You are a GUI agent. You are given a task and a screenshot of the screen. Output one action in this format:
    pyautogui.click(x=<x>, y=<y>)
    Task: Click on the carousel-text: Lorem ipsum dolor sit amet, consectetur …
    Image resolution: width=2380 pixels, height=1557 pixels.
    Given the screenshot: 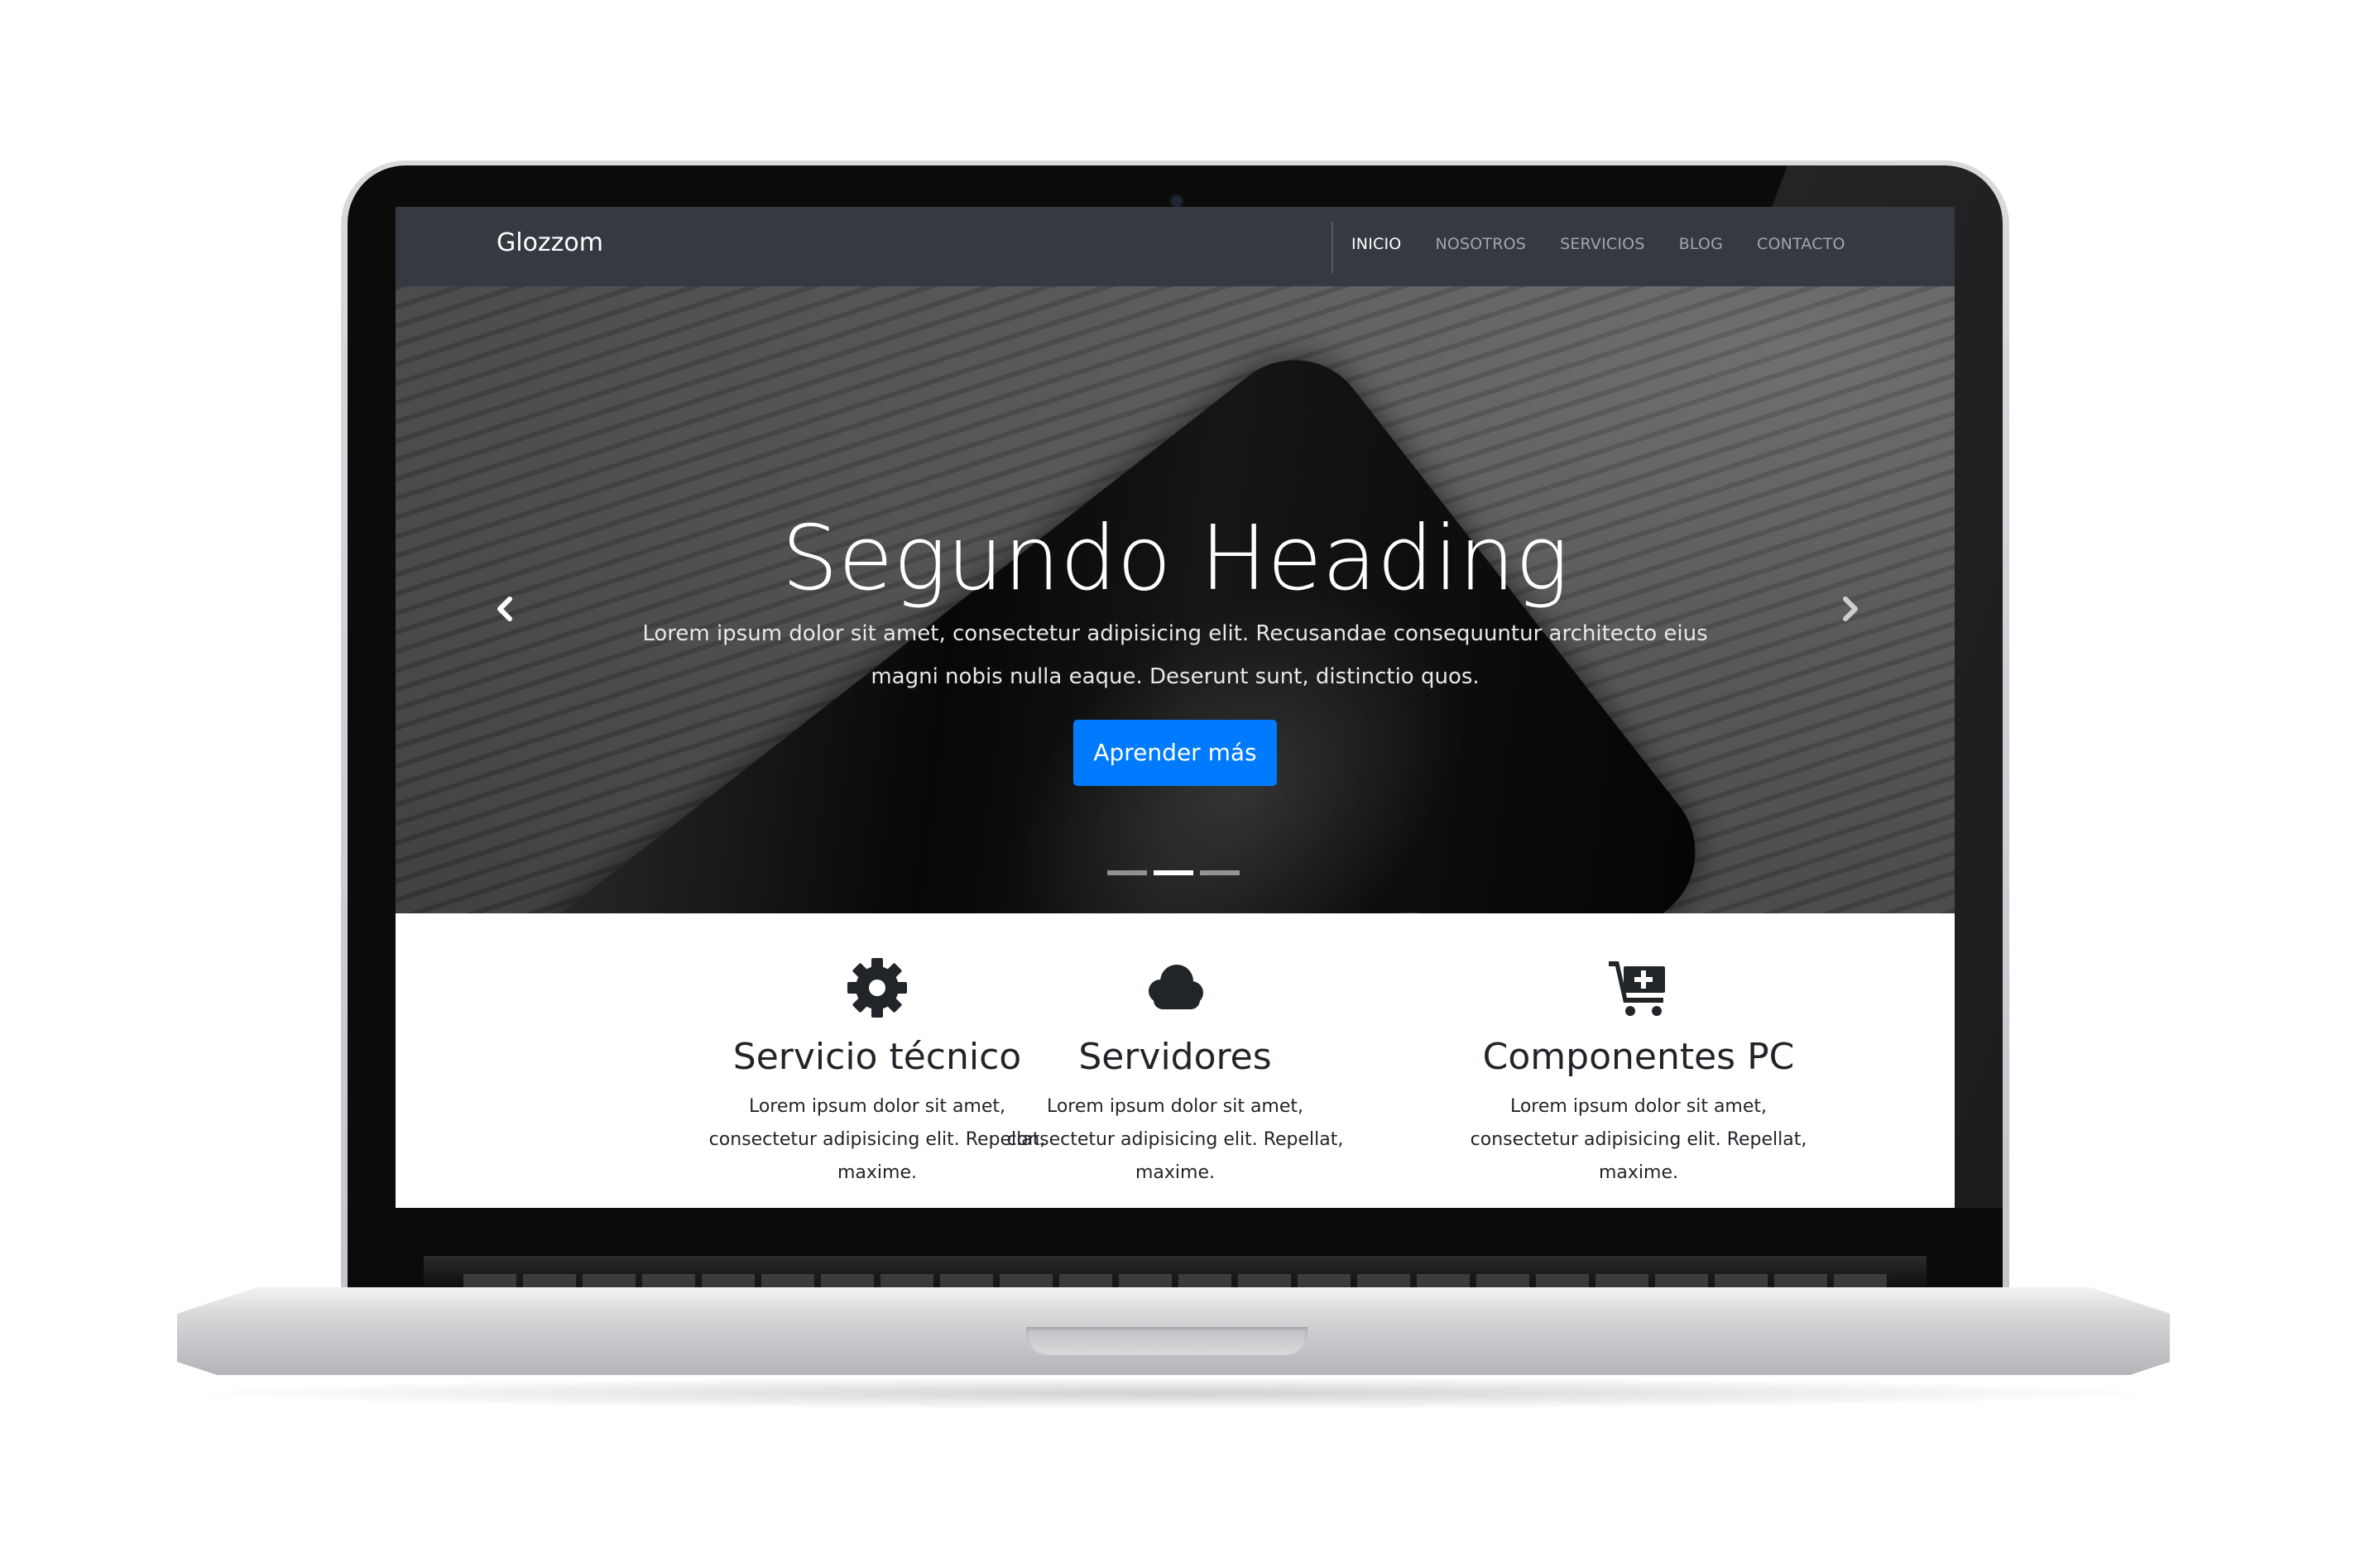 What is the action you would take?
    pyautogui.click(x=1175, y=655)
    